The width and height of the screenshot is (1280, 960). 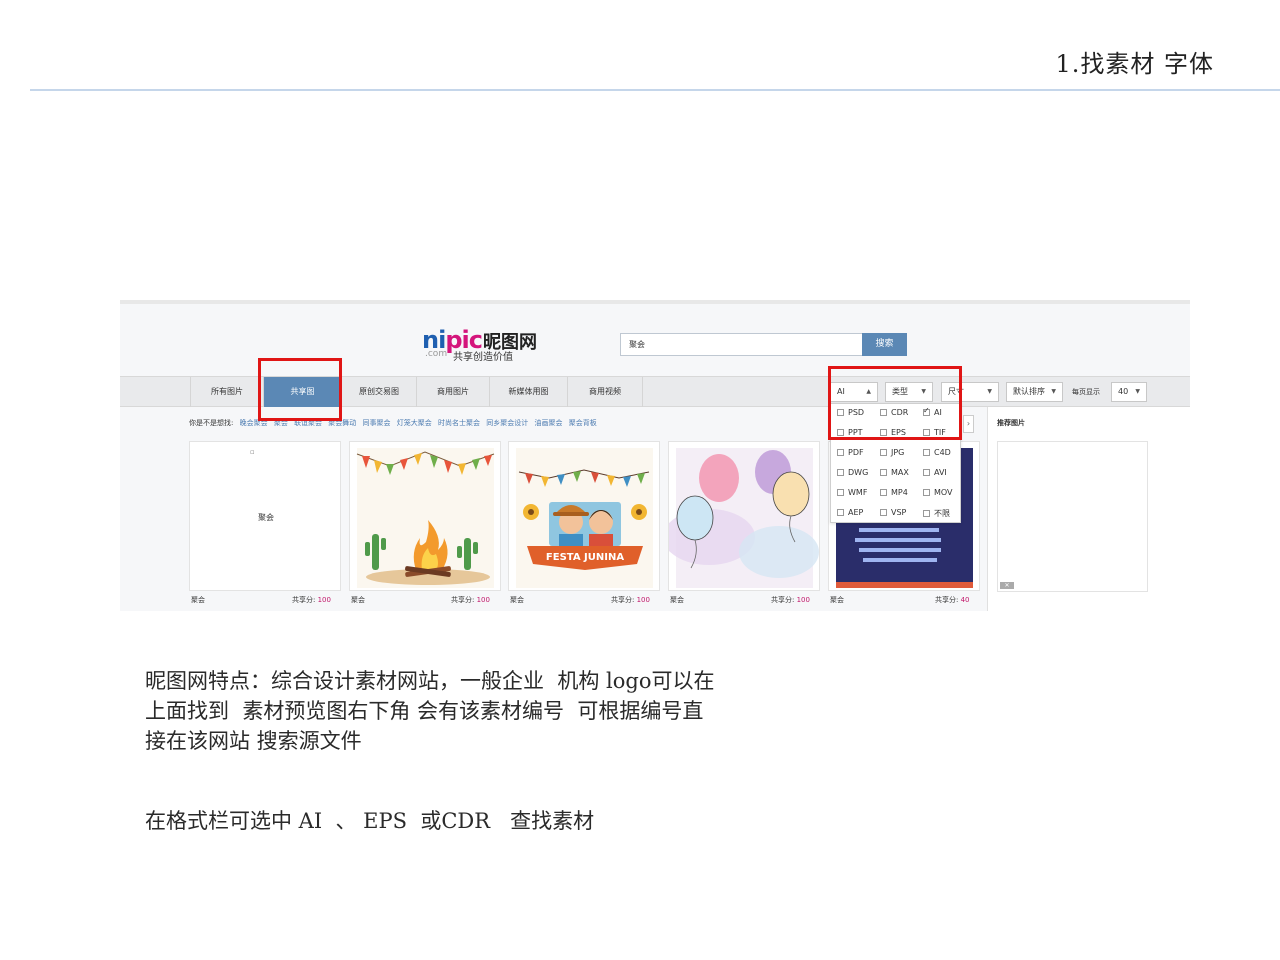 I want to click on suggest-link: 油画聚会, so click(x=548, y=423).